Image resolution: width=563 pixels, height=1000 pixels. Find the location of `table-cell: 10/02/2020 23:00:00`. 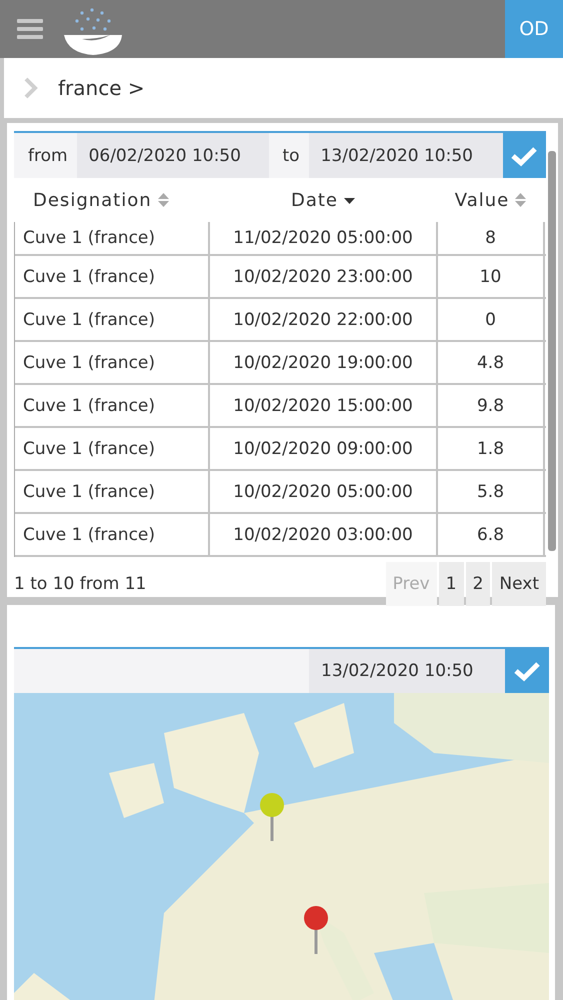

table-cell: 10/02/2020 23:00:00 is located at coordinates (324, 276).